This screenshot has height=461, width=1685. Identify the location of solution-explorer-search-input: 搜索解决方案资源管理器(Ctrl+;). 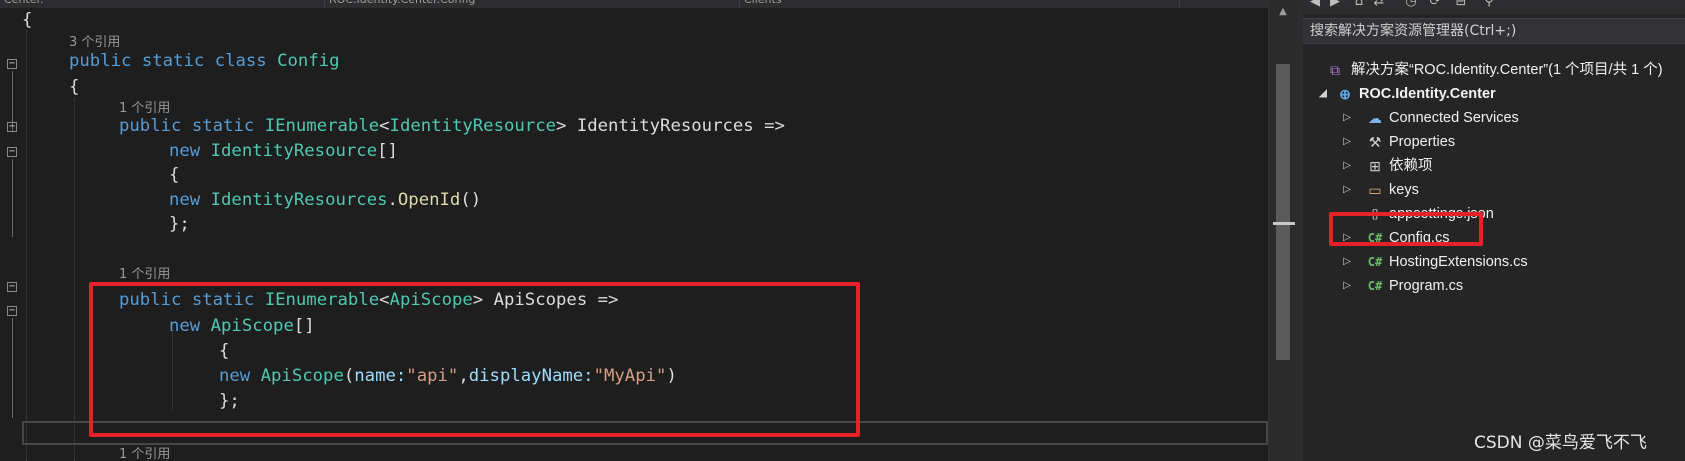
(1494, 31).